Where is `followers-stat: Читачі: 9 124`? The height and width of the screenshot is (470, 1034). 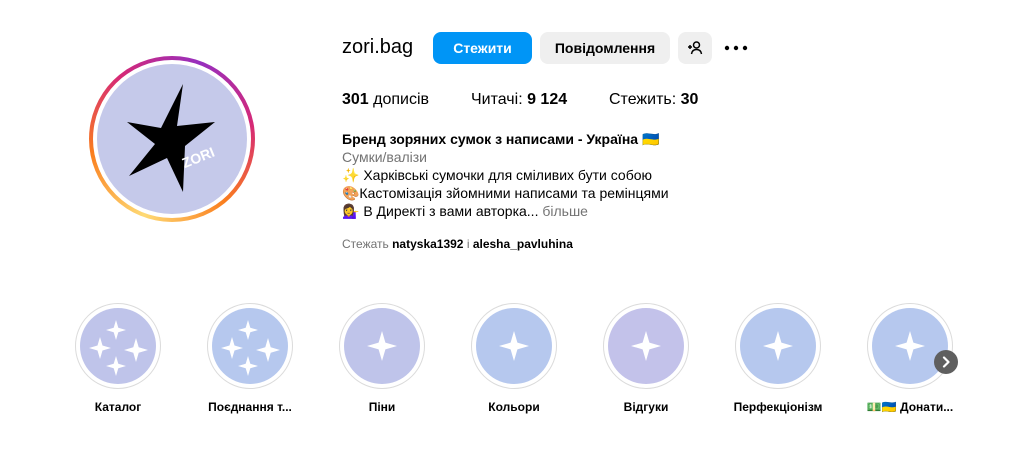
followers-stat: Читачі: 9 124 is located at coordinates (519, 100).